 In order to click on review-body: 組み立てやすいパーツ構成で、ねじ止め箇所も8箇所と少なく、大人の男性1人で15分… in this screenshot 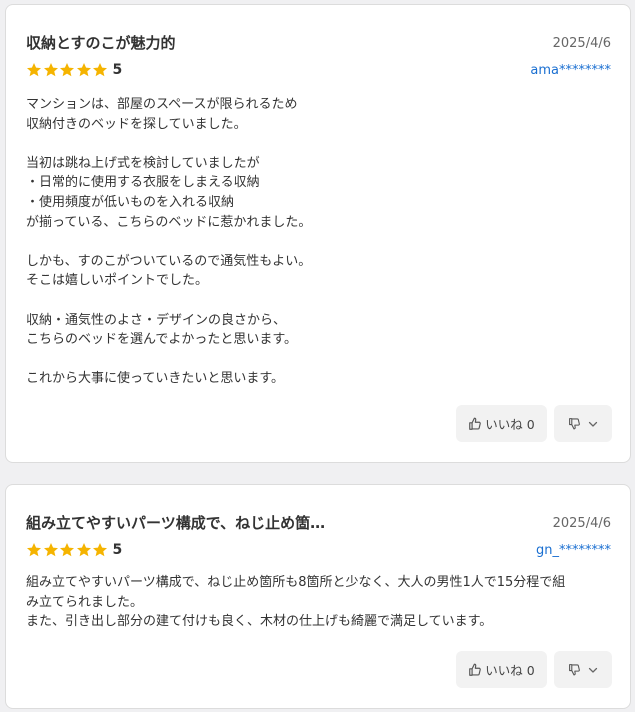, I will do `click(296, 602)`.